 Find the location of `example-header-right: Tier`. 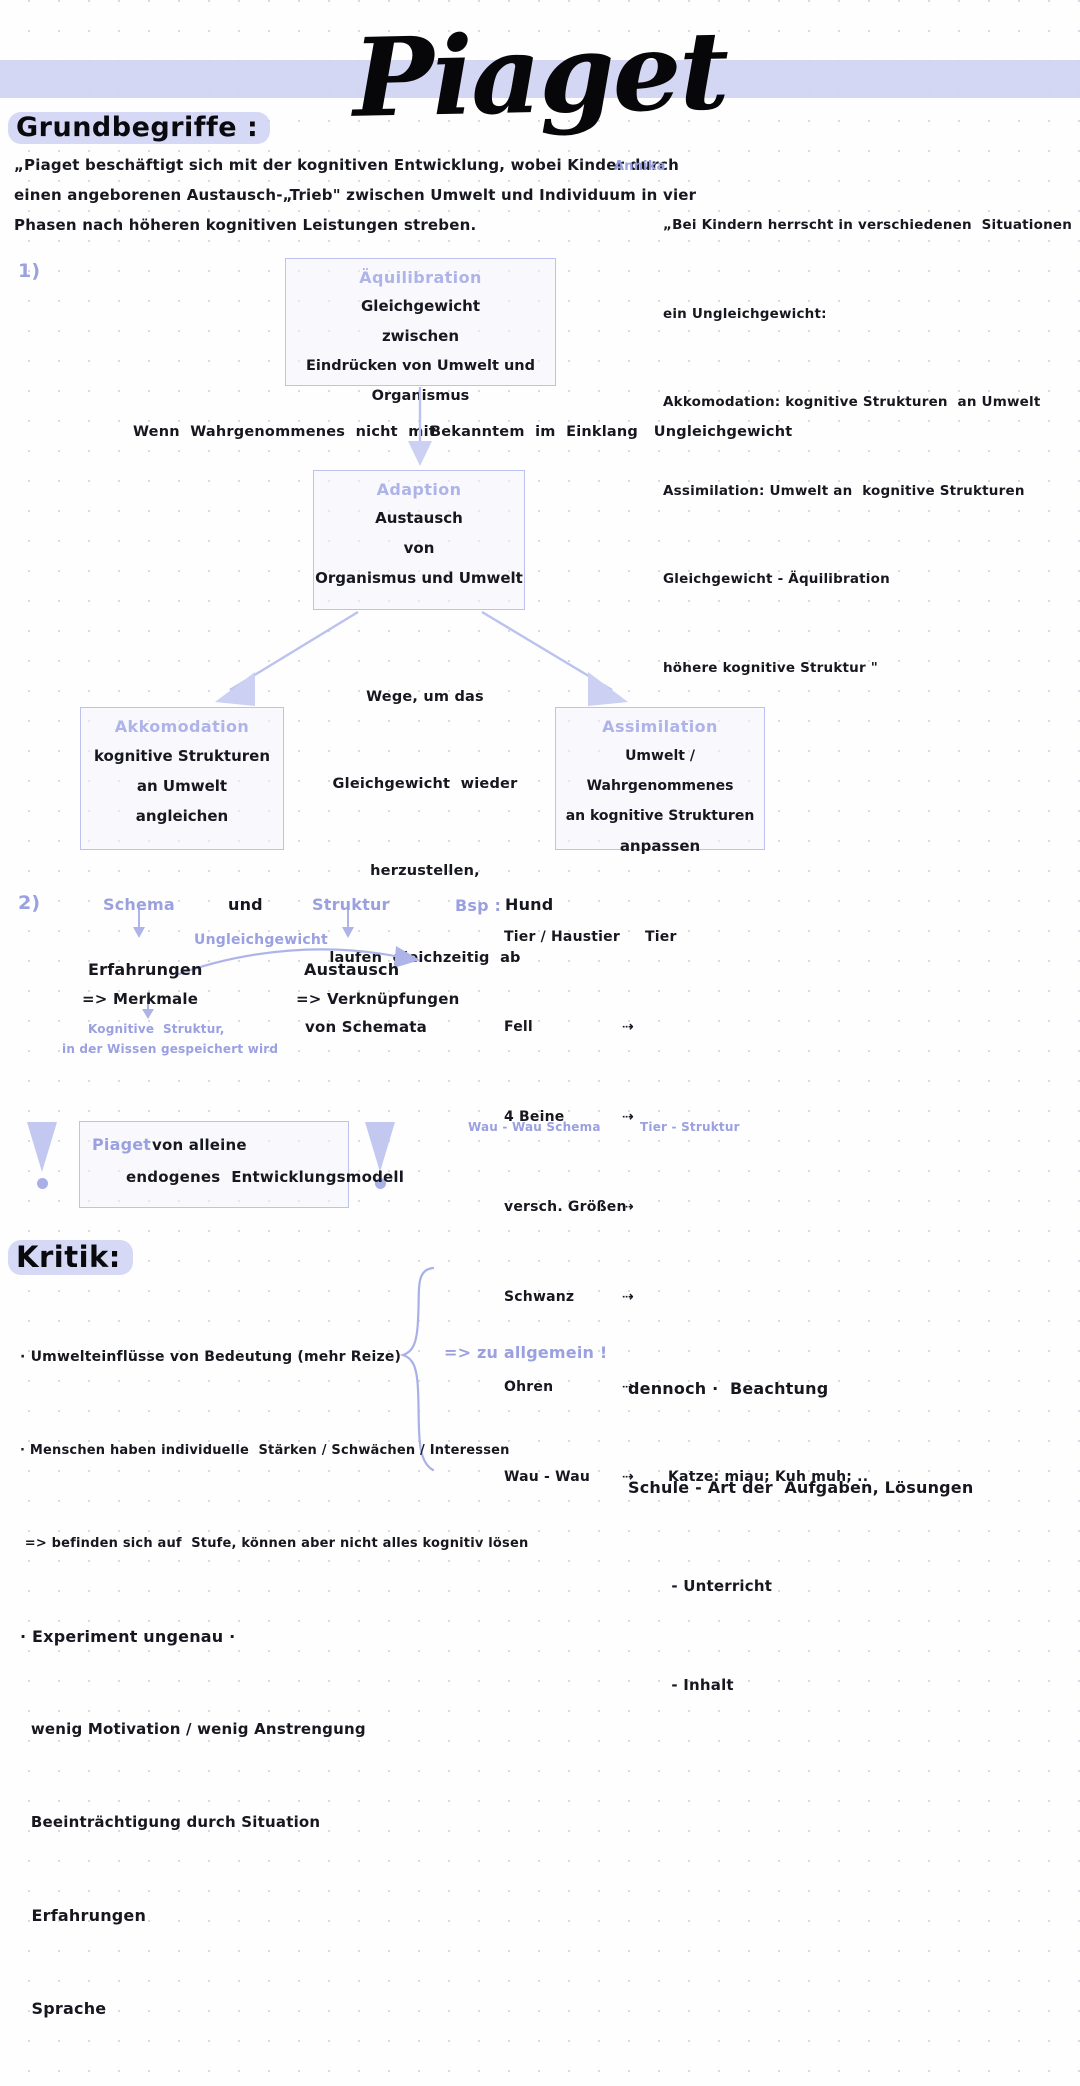

example-header-right: Tier is located at coordinates (661, 937).